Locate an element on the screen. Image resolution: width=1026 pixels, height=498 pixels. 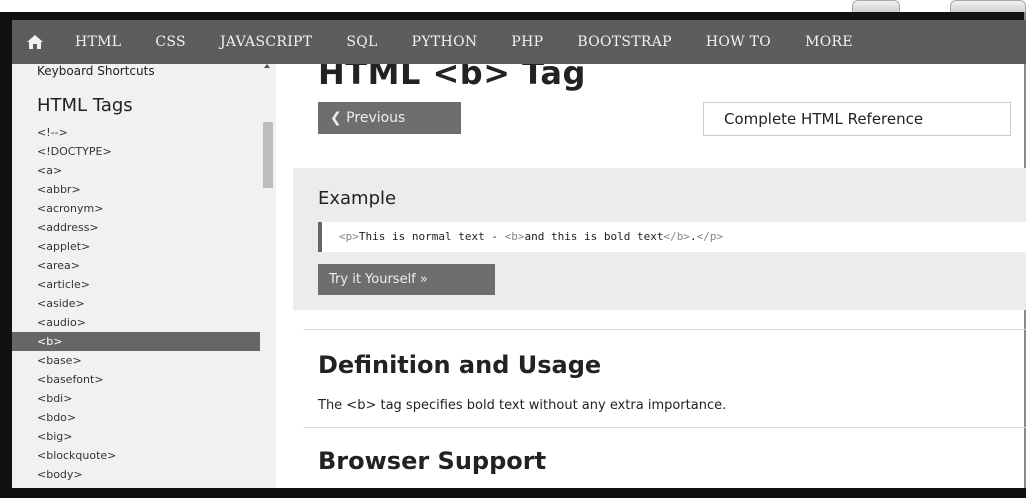
sidebar-item: <area> is located at coordinates (136, 265).